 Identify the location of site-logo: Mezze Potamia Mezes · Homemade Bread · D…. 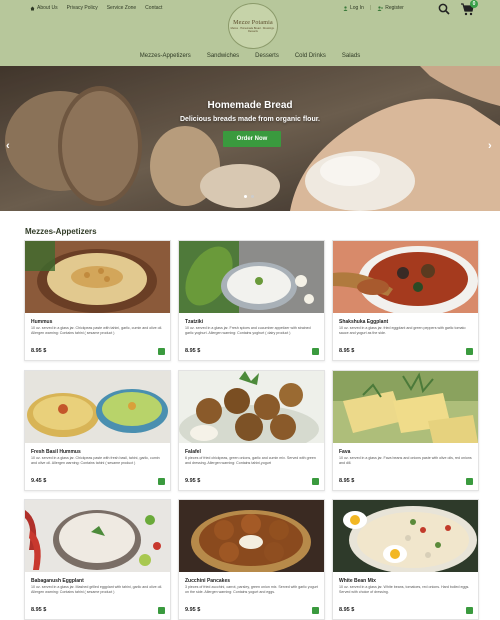
(253, 26).